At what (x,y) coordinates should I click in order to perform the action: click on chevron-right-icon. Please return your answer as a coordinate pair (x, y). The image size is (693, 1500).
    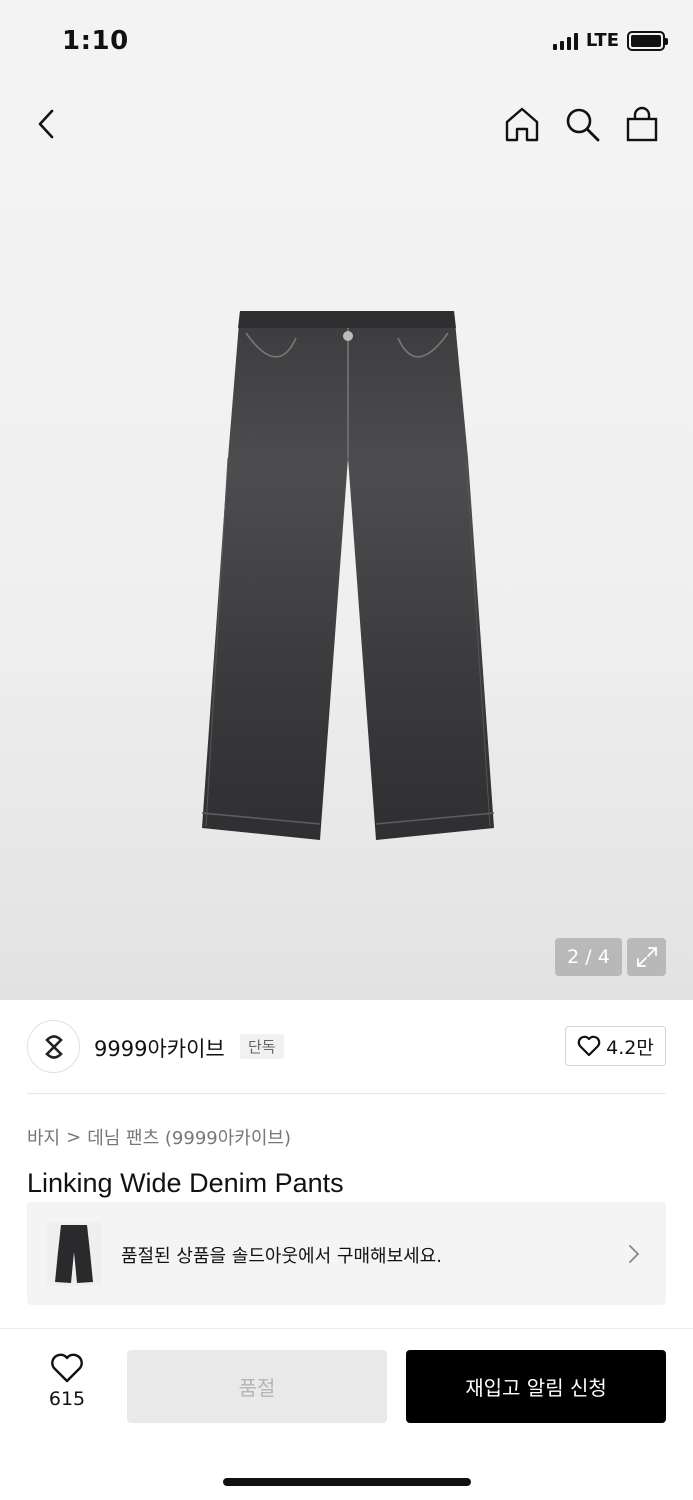
    Looking at the image, I should click on (634, 1254).